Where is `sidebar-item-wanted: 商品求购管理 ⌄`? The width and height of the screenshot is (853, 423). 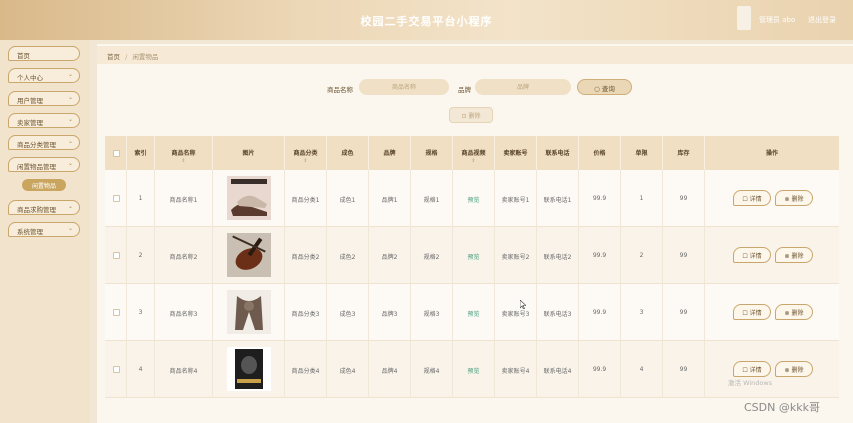
sidebar-item-wanted: 商品求购管理 ⌄ is located at coordinates (44, 207).